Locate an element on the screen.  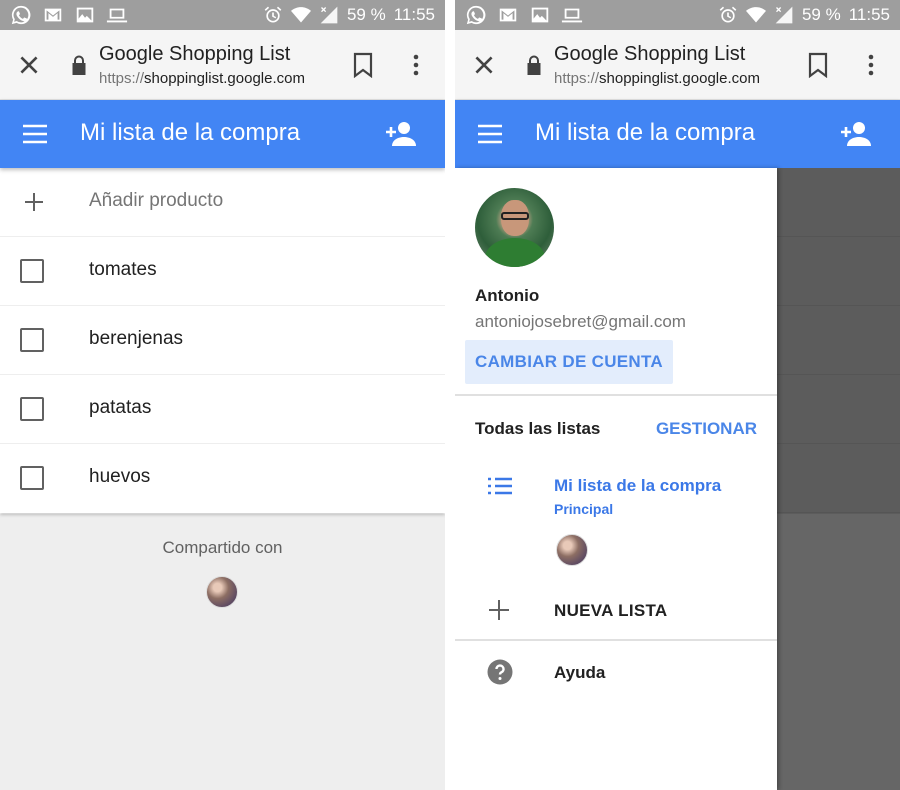
add-product-placeholder: Añadir producto is located at coordinates (156, 201).